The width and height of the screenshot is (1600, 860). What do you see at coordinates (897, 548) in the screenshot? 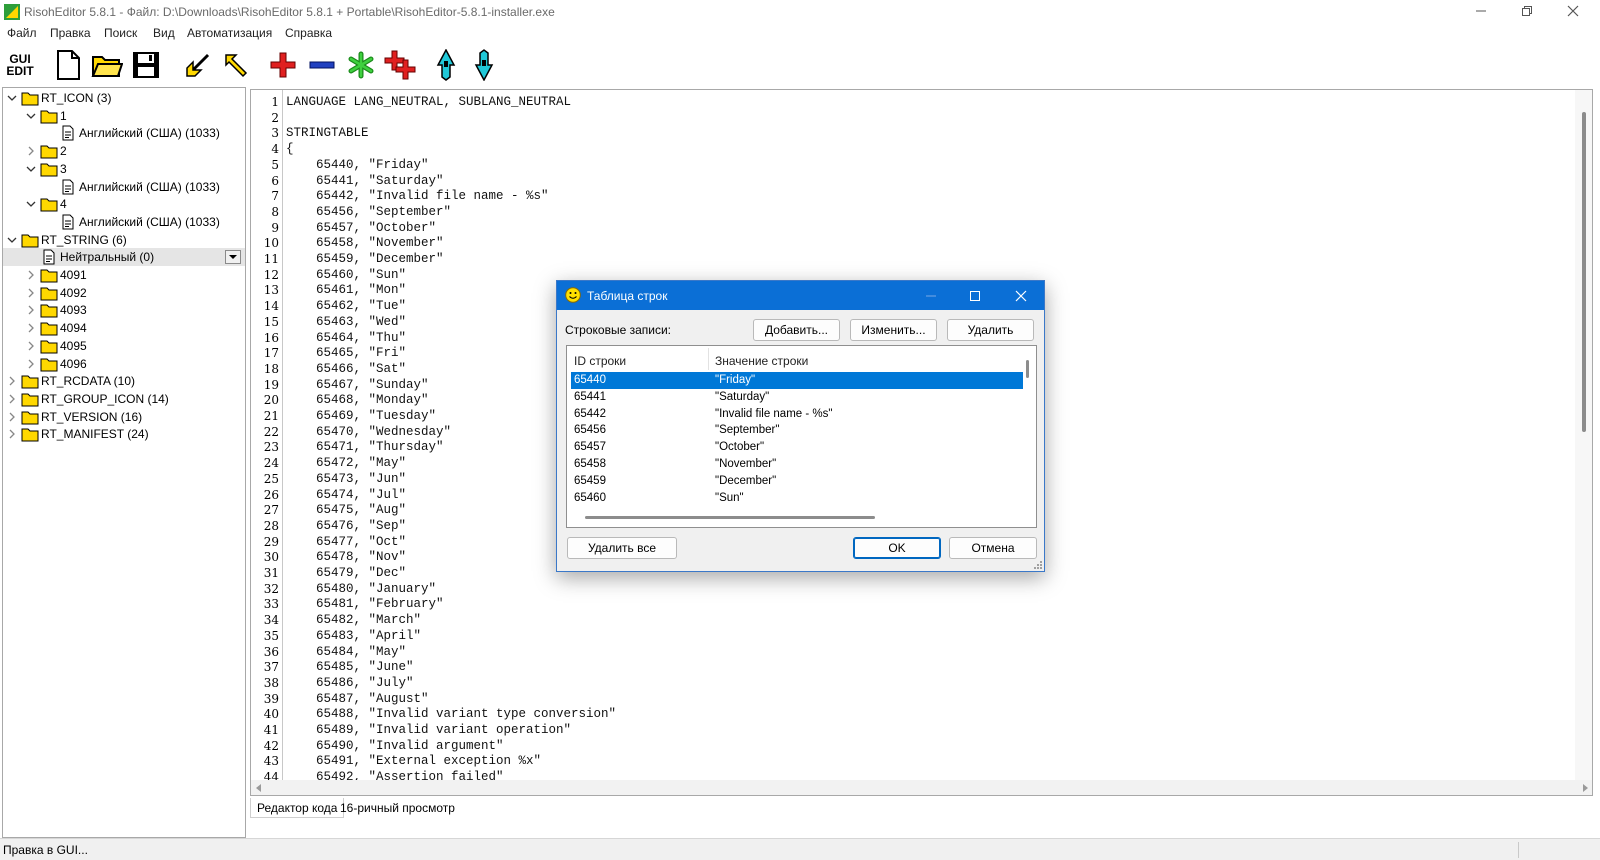
I see `ok-button: OK` at bounding box center [897, 548].